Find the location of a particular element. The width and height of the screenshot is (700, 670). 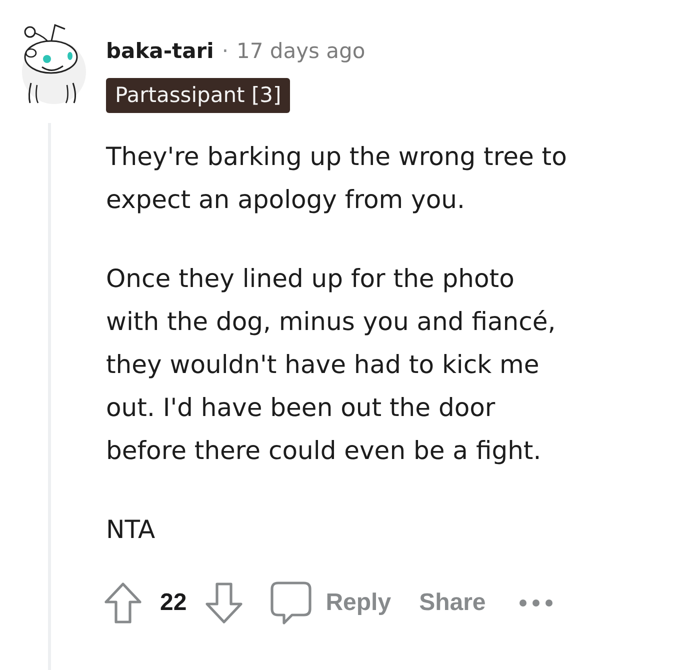

up-arrow-icon is located at coordinates (123, 603).